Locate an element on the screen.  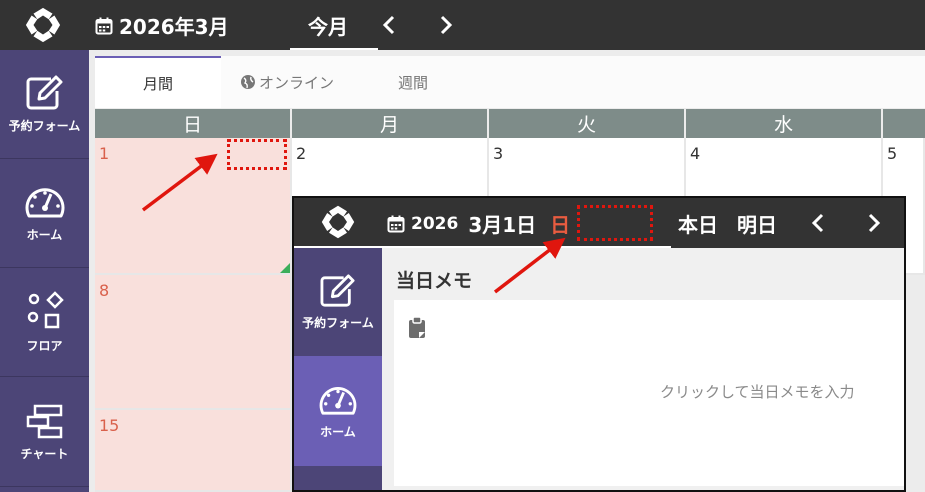
sidebar: 予約フォーム ホーム フロア チャート is located at coordinates (44, 271).